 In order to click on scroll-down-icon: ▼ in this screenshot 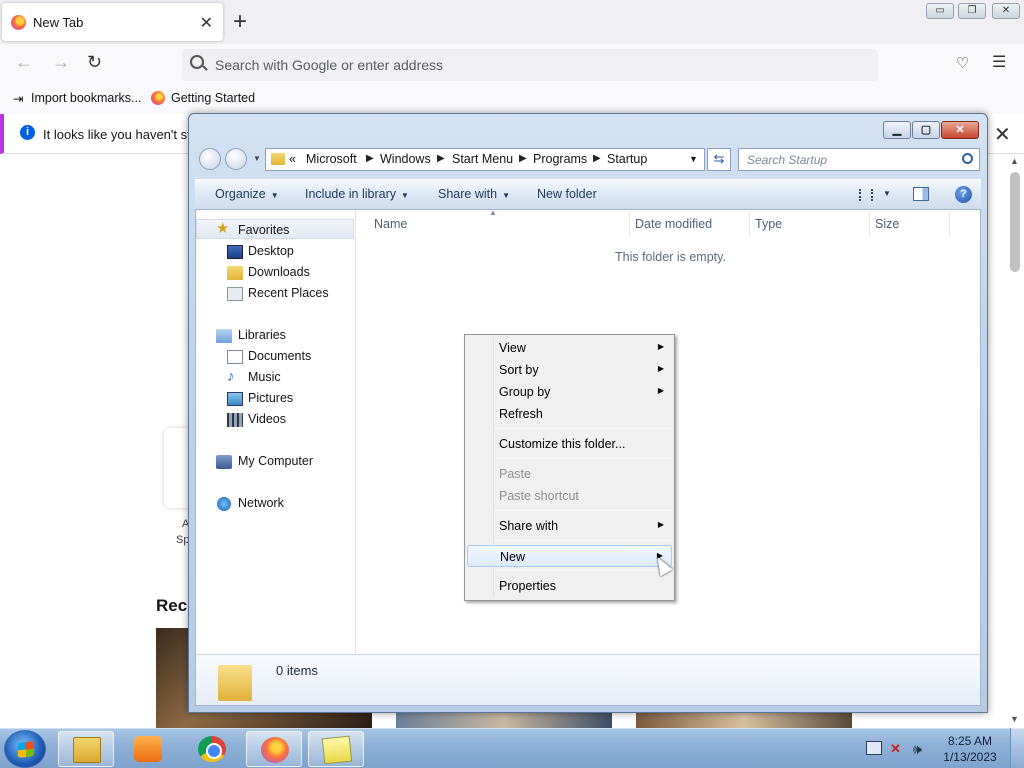, I will do `click(1014, 719)`.